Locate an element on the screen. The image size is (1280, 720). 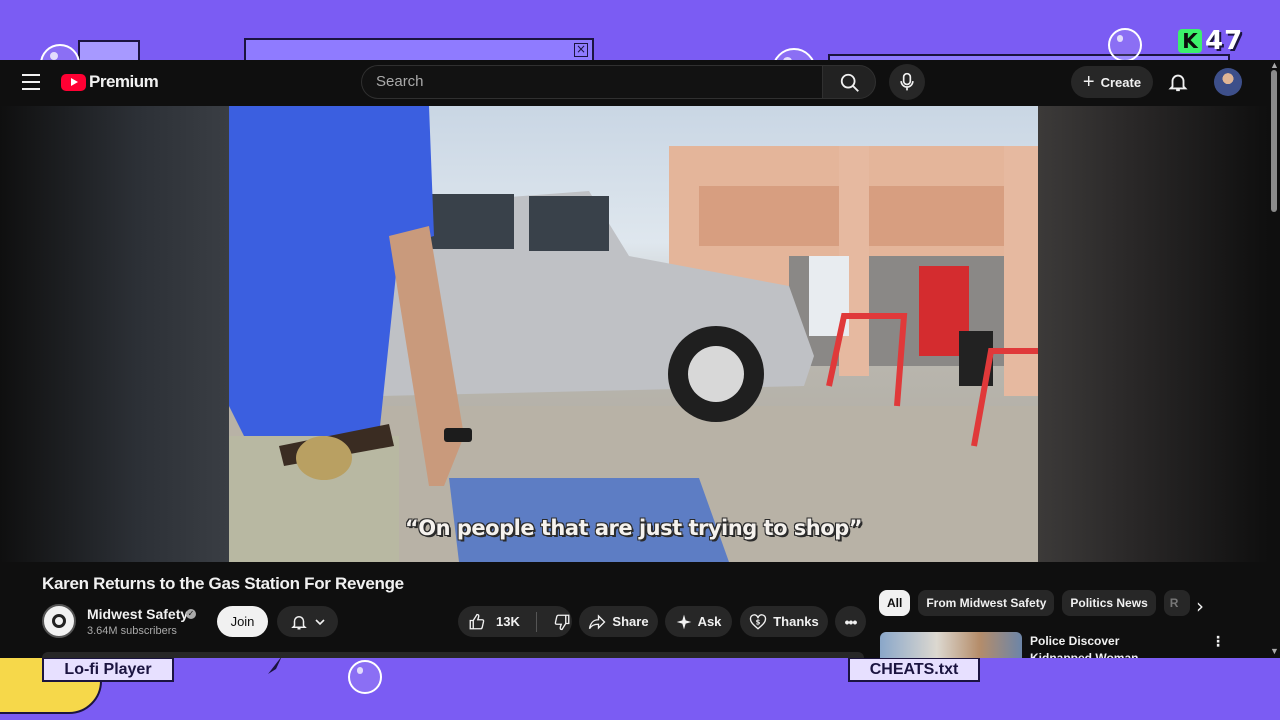
voice-search-button is located at coordinates (907, 82).